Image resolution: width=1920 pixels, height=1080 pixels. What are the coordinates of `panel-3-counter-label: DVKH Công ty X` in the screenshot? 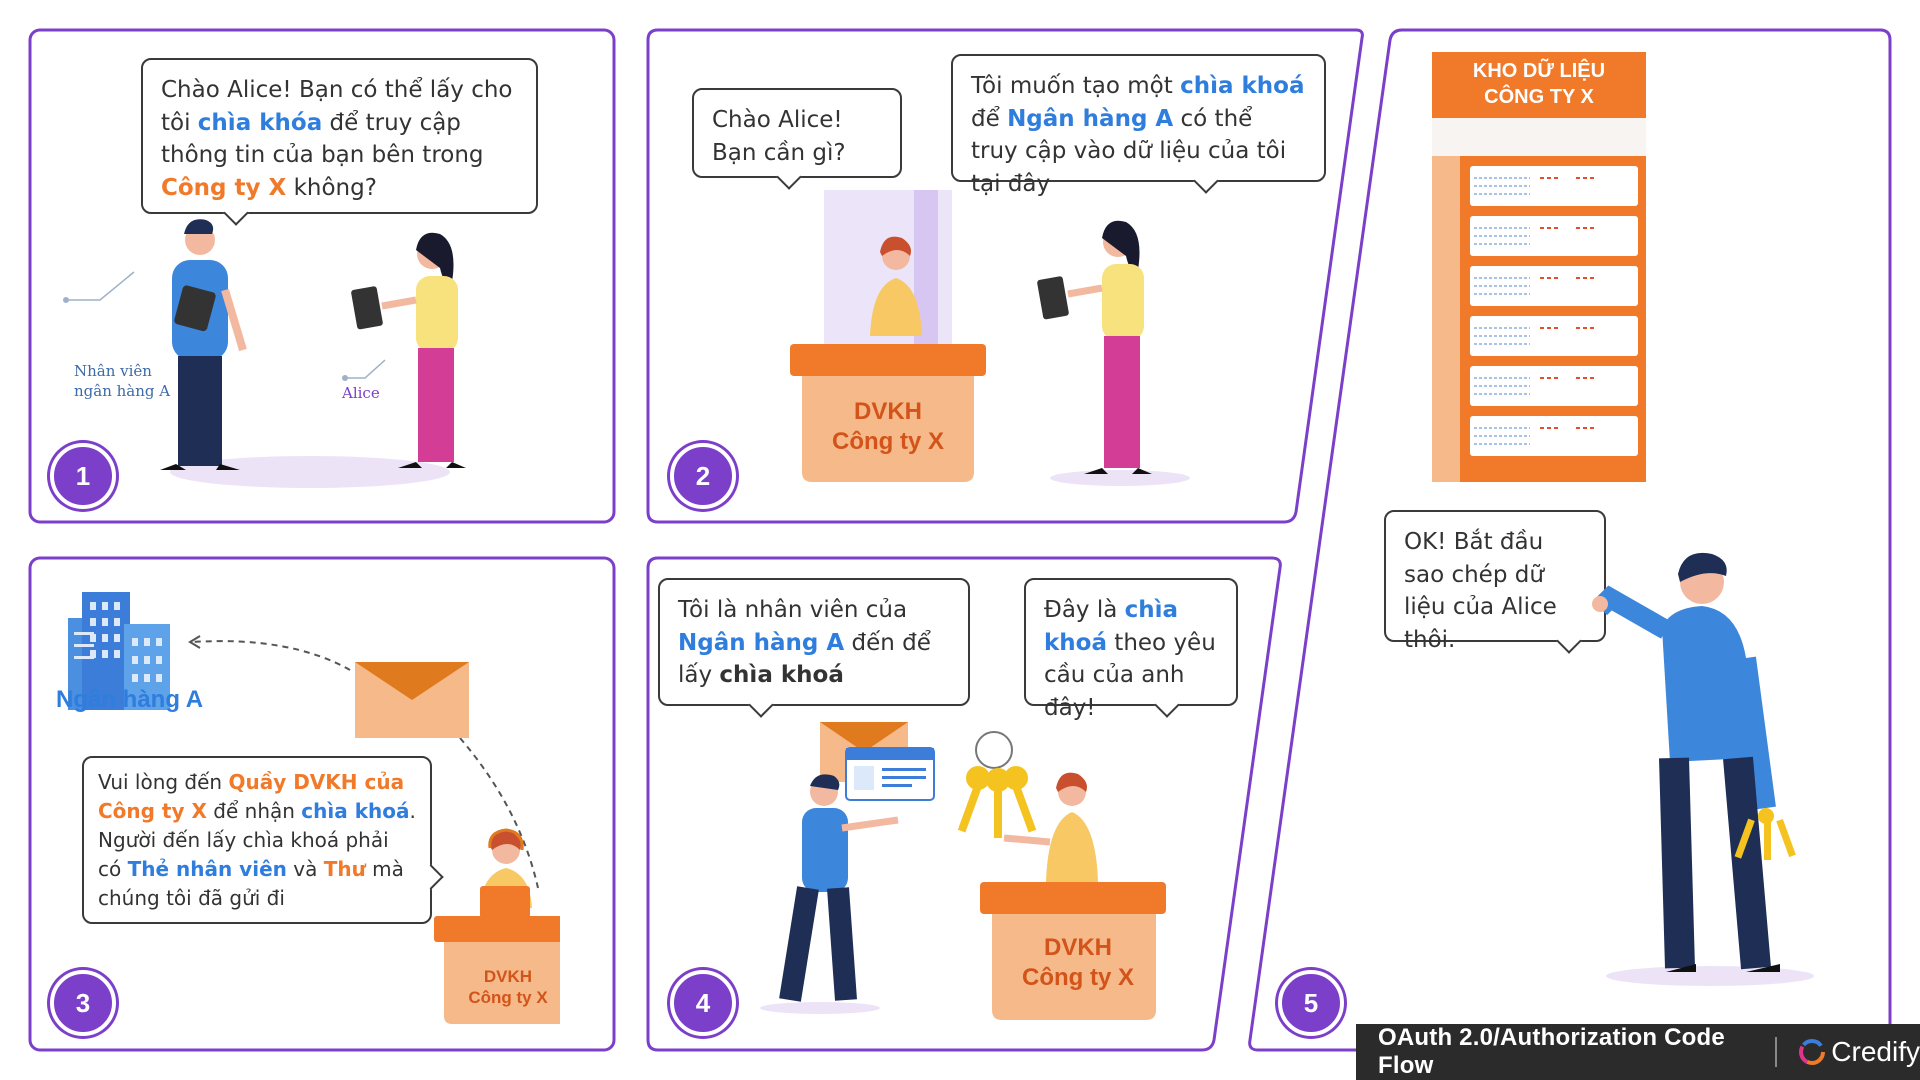 It's located at (508, 987).